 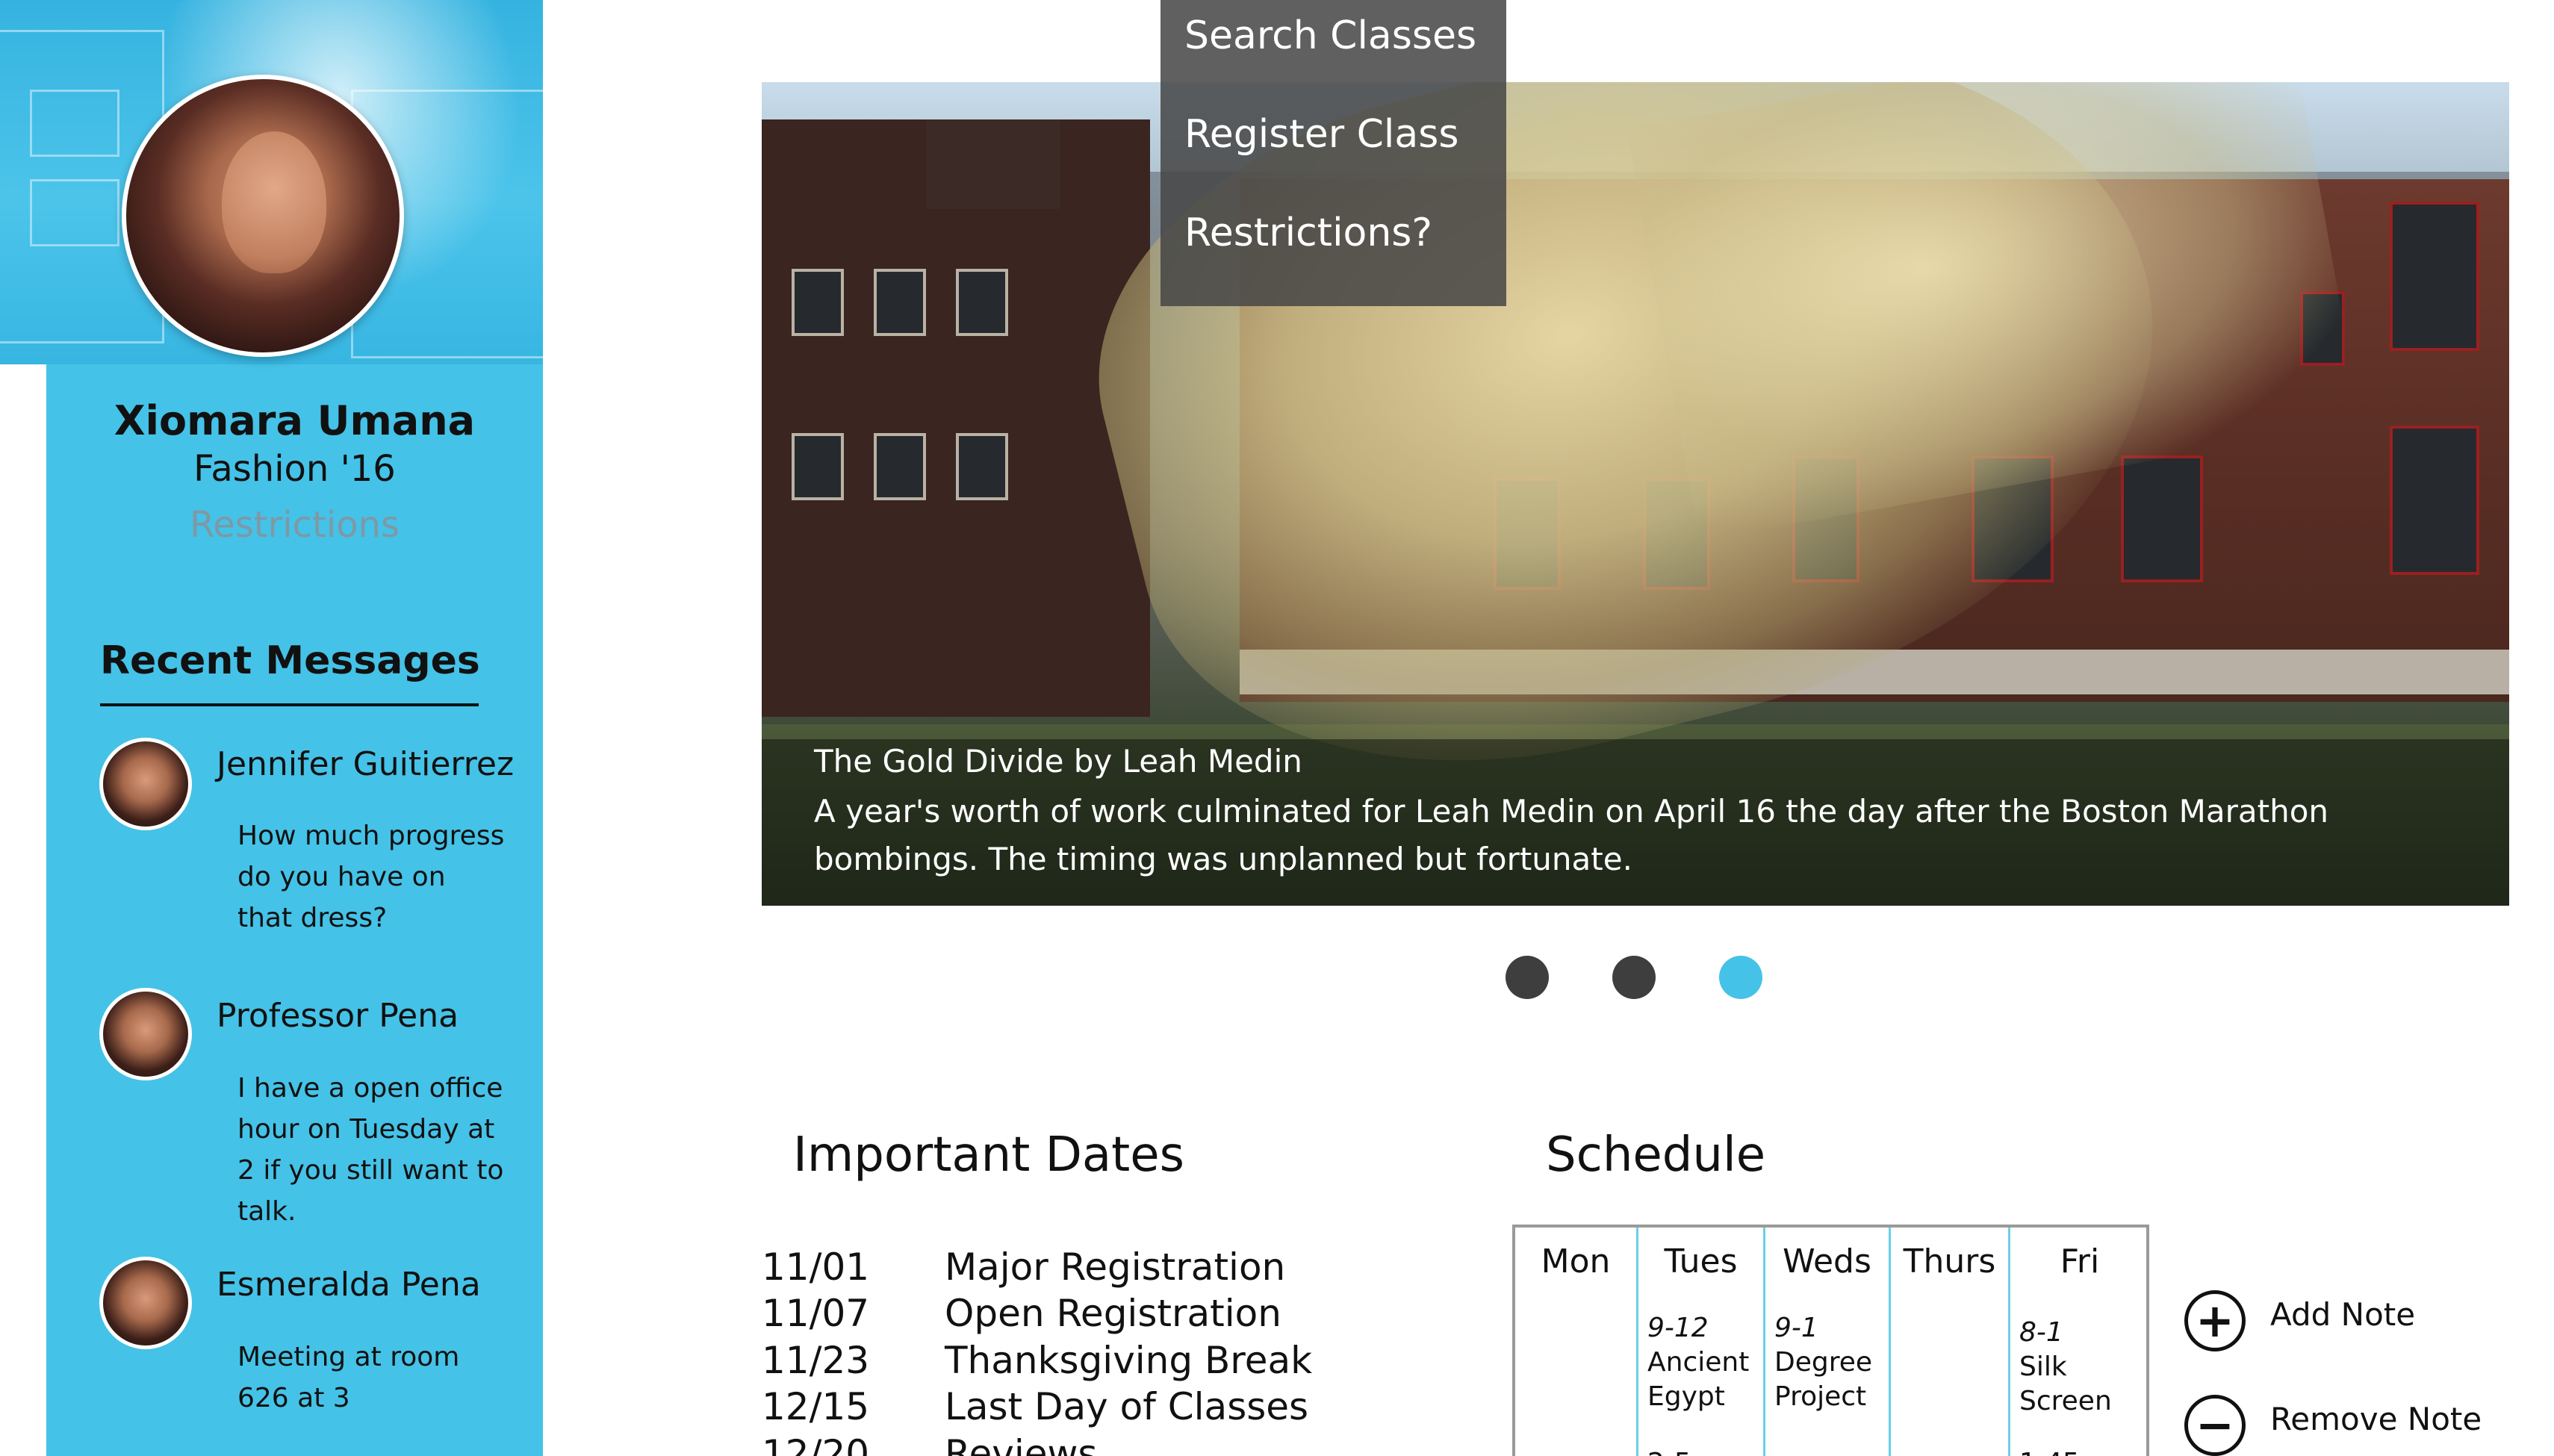 What do you see at coordinates (2215, 1320) in the screenshot?
I see `plus-circle-icon: +` at bounding box center [2215, 1320].